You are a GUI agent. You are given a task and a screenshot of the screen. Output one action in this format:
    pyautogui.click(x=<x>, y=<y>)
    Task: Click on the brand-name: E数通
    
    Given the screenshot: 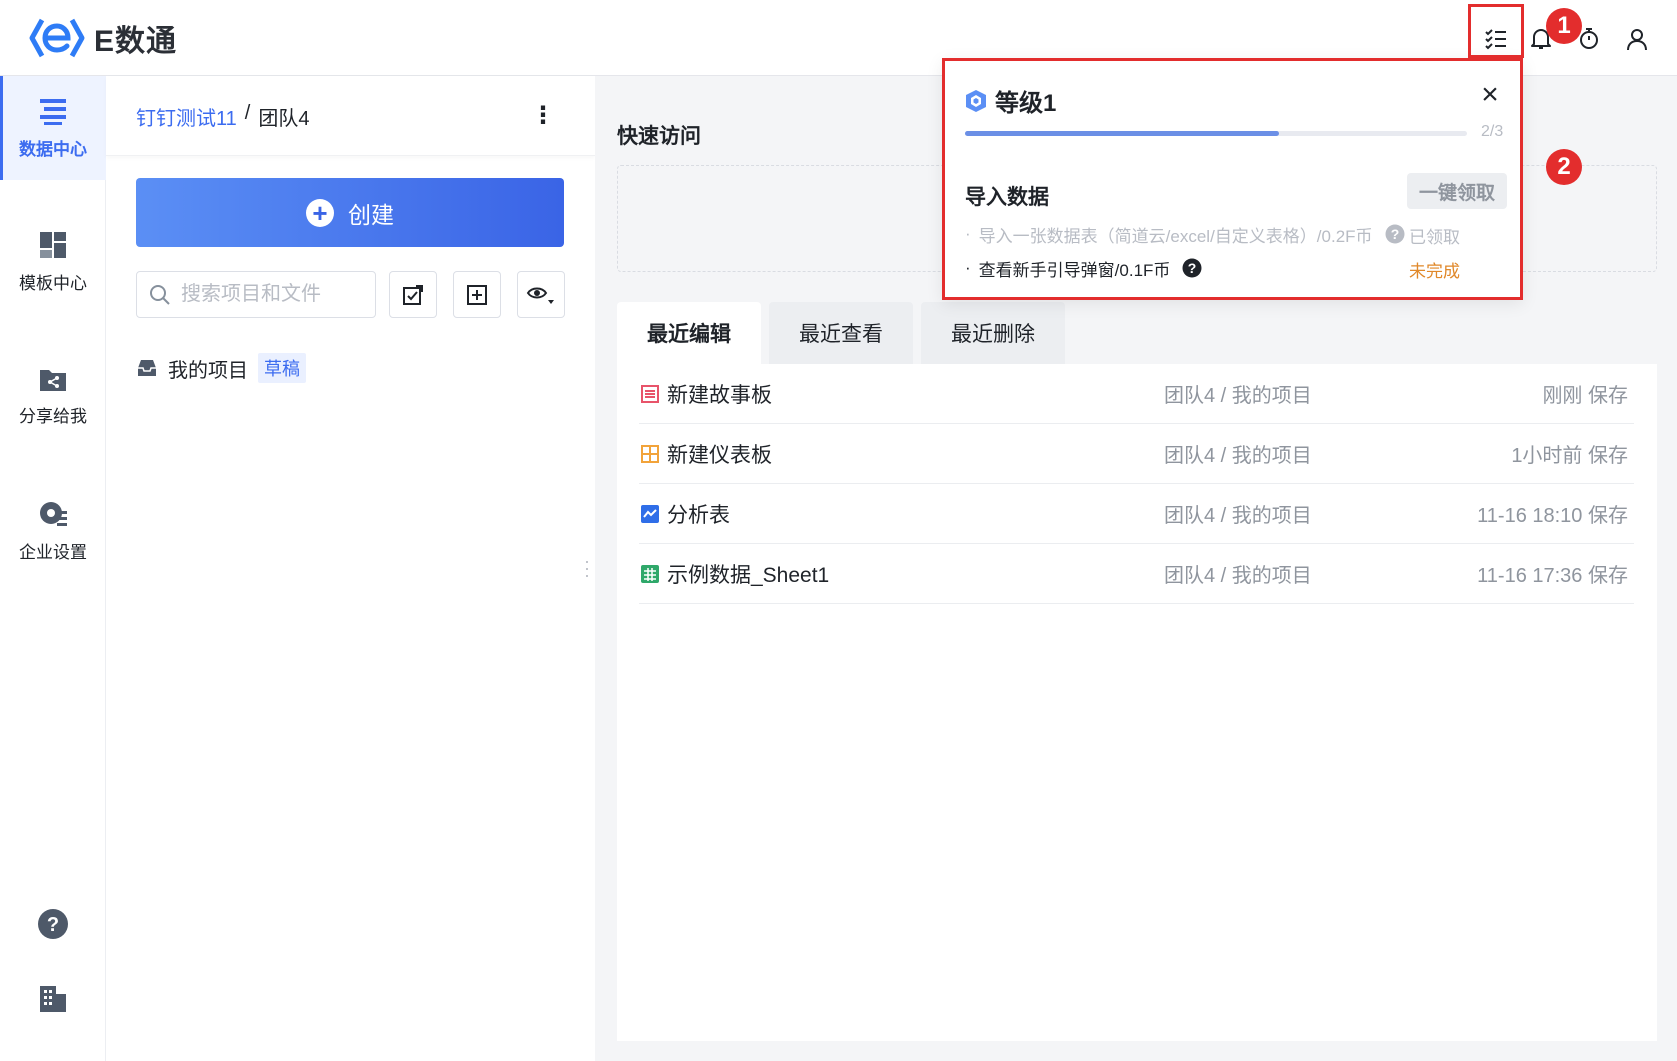 What is the action you would take?
    pyautogui.click(x=136, y=41)
    